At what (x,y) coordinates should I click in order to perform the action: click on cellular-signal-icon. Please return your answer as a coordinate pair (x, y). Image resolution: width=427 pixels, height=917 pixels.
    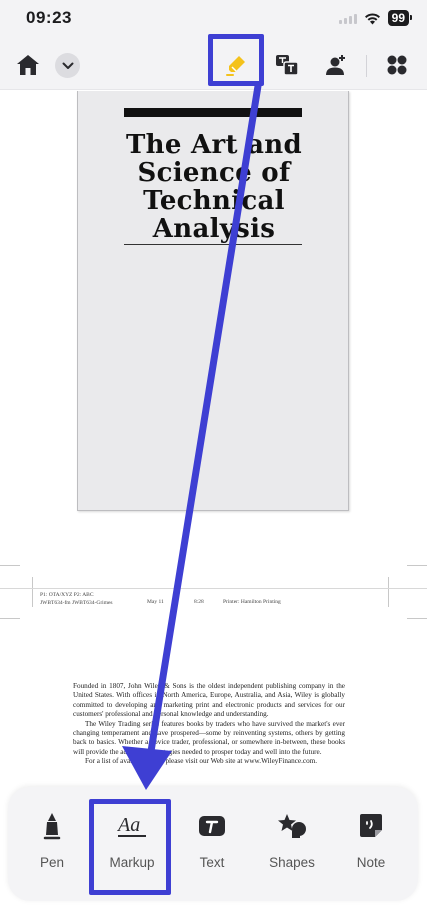
    Looking at the image, I should click on (347, 18).